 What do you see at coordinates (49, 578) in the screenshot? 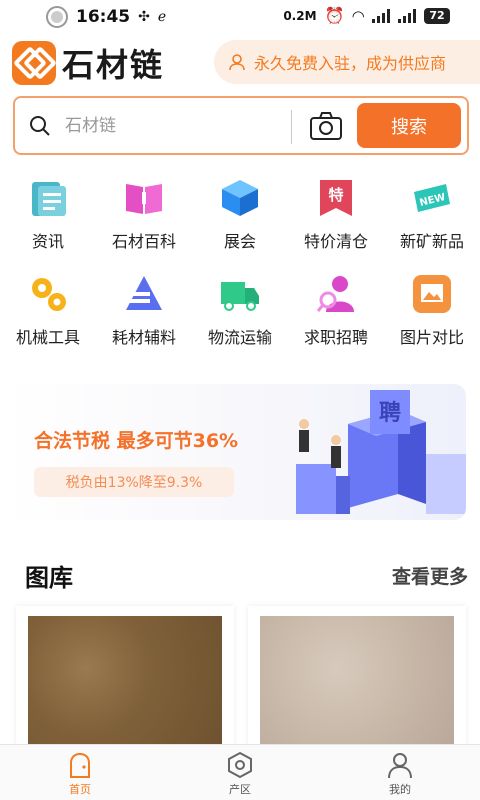
I see `gallery-title: 图库` at bounding box center [49, 578].